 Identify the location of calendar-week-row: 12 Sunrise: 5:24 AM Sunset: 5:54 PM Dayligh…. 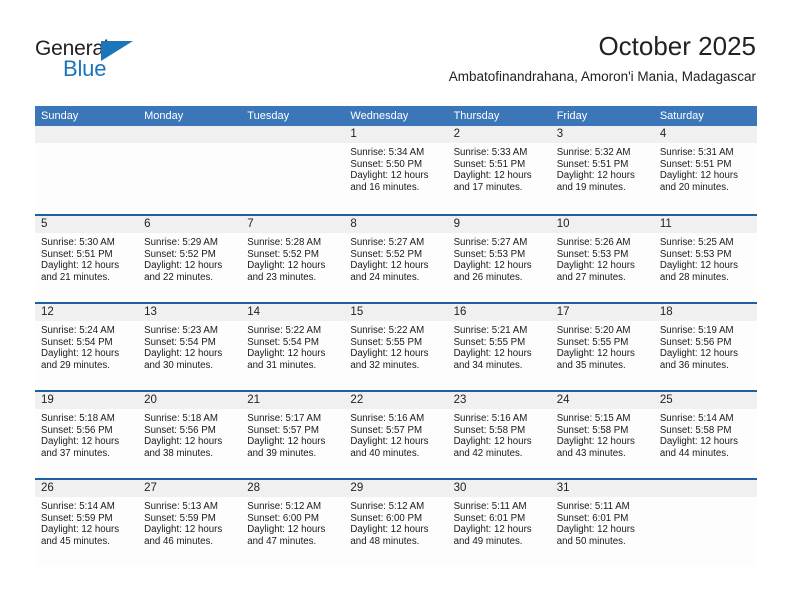
(396, 346).